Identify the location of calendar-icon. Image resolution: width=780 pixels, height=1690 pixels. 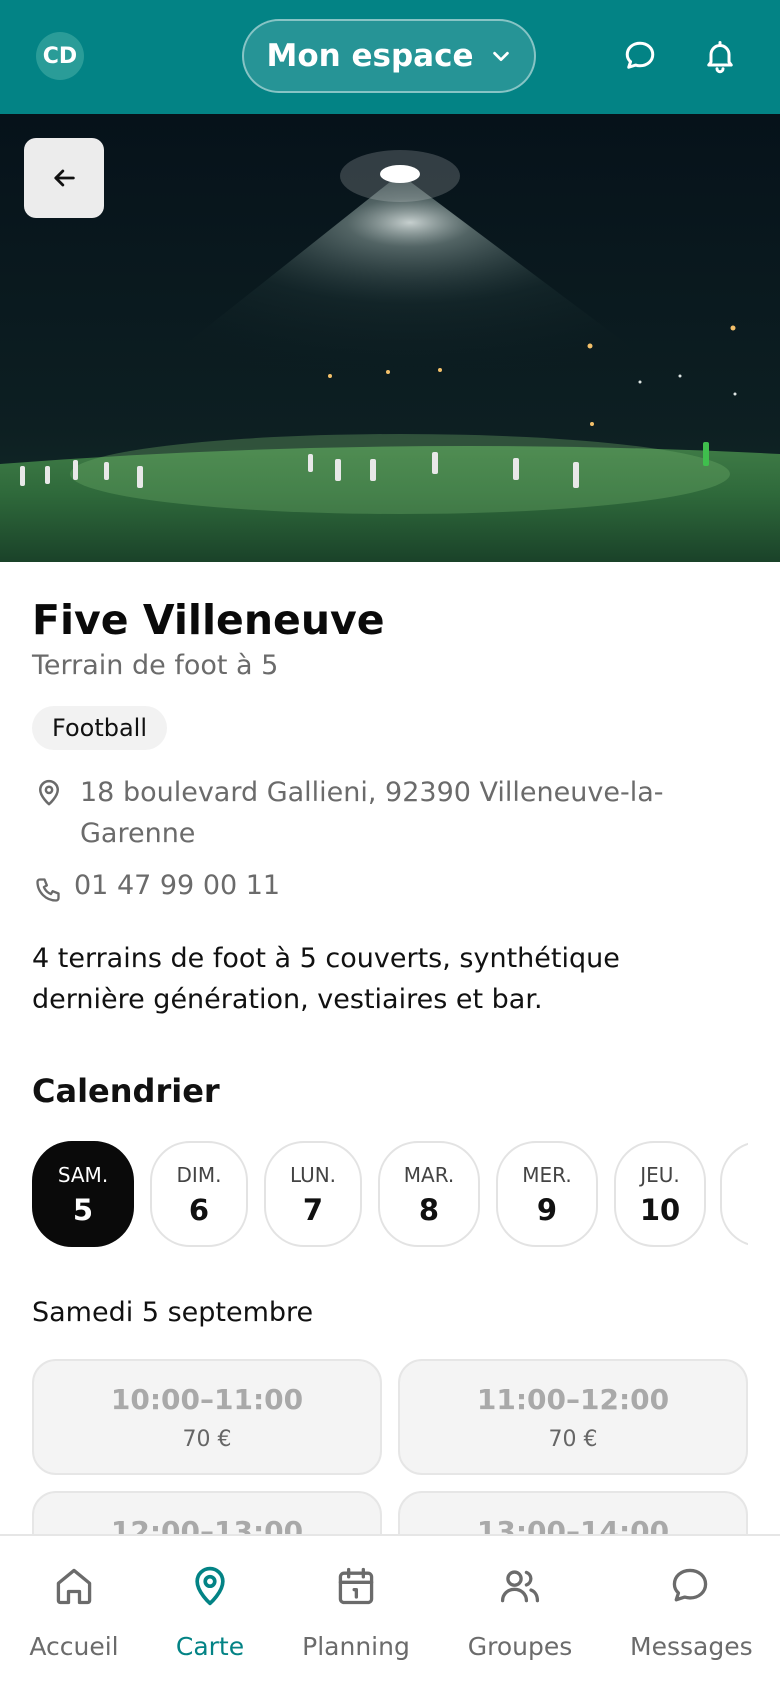
(356, 1586).